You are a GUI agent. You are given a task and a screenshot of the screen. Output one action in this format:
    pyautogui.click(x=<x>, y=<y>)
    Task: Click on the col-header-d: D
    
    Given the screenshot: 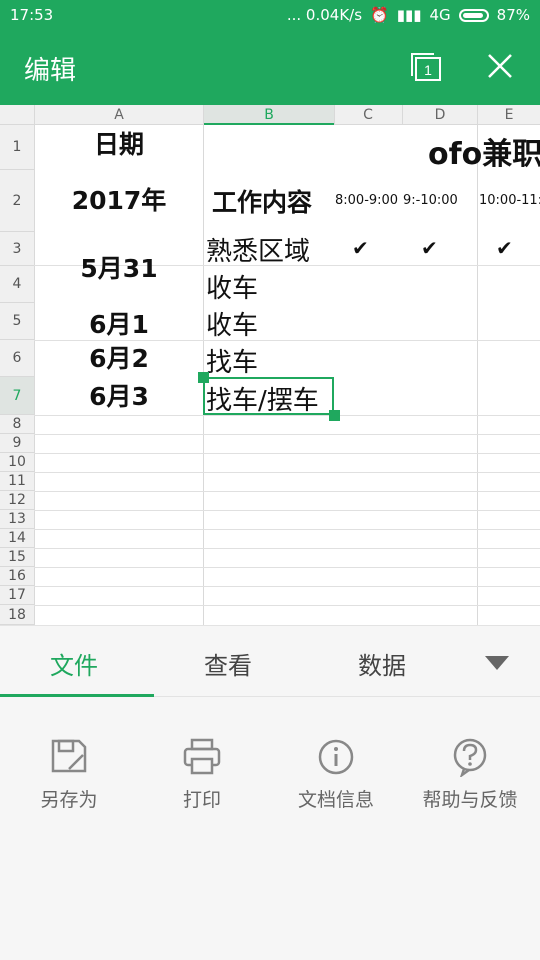 What is the action you would take?
    pyautogui.click(x=440, y=115)
    